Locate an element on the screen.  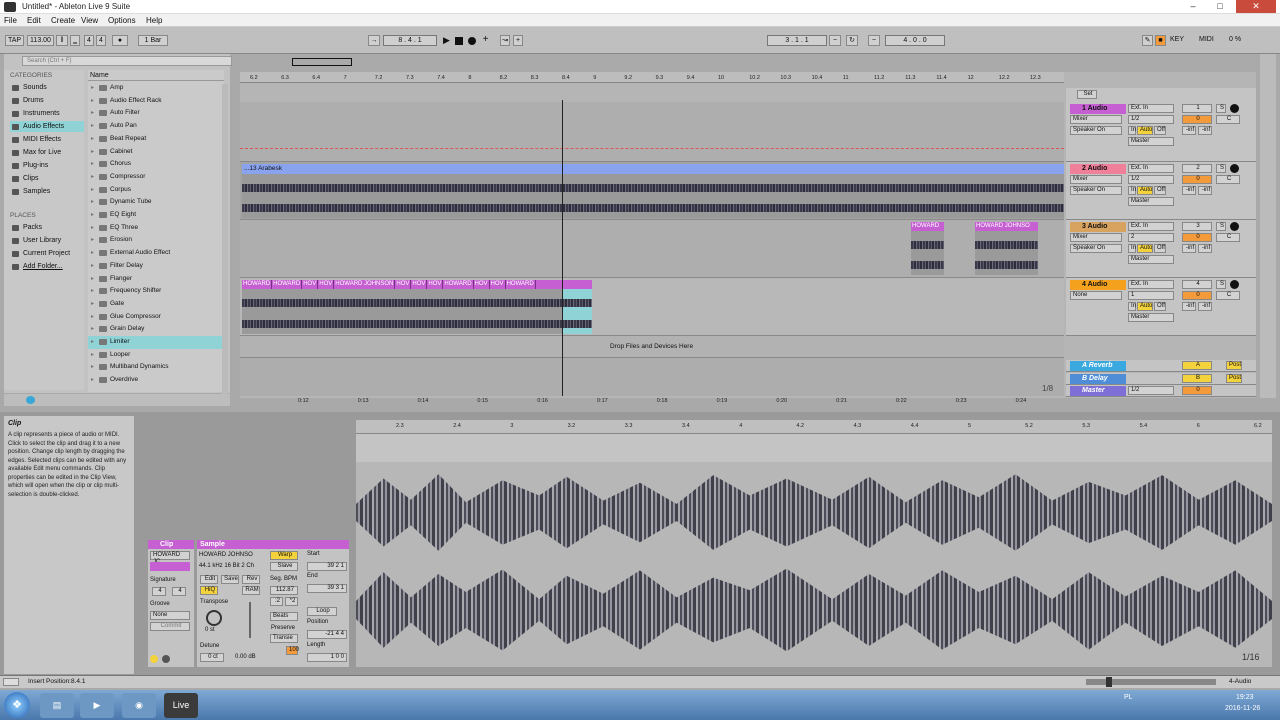
midi-map-label: MIDI is located at coordinates (1206, 39).